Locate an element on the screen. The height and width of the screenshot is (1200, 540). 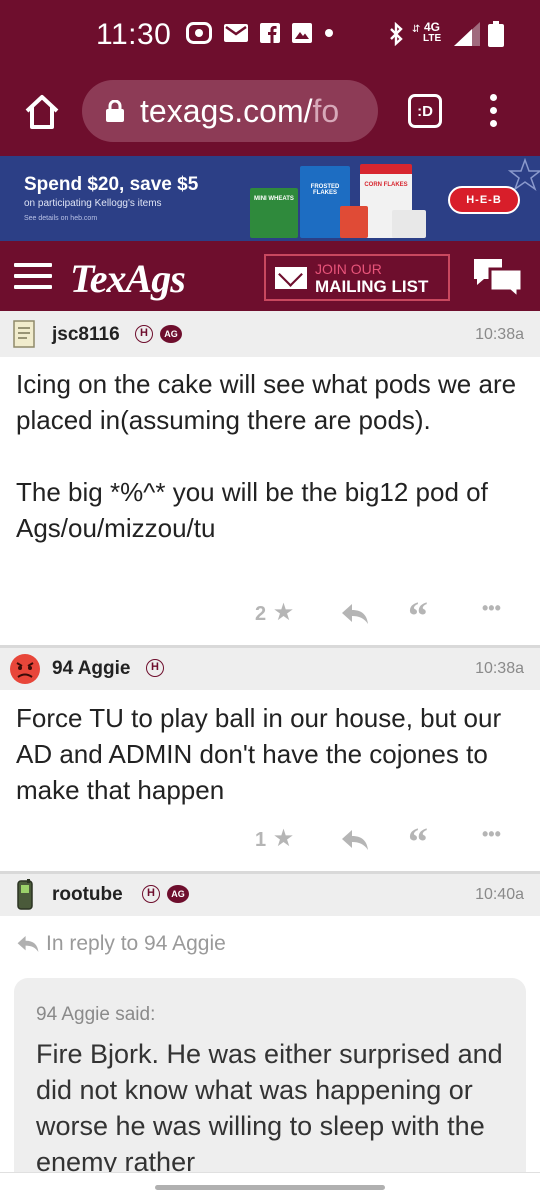
angry-face-avatar-icon is located at coordinates (25, 669).